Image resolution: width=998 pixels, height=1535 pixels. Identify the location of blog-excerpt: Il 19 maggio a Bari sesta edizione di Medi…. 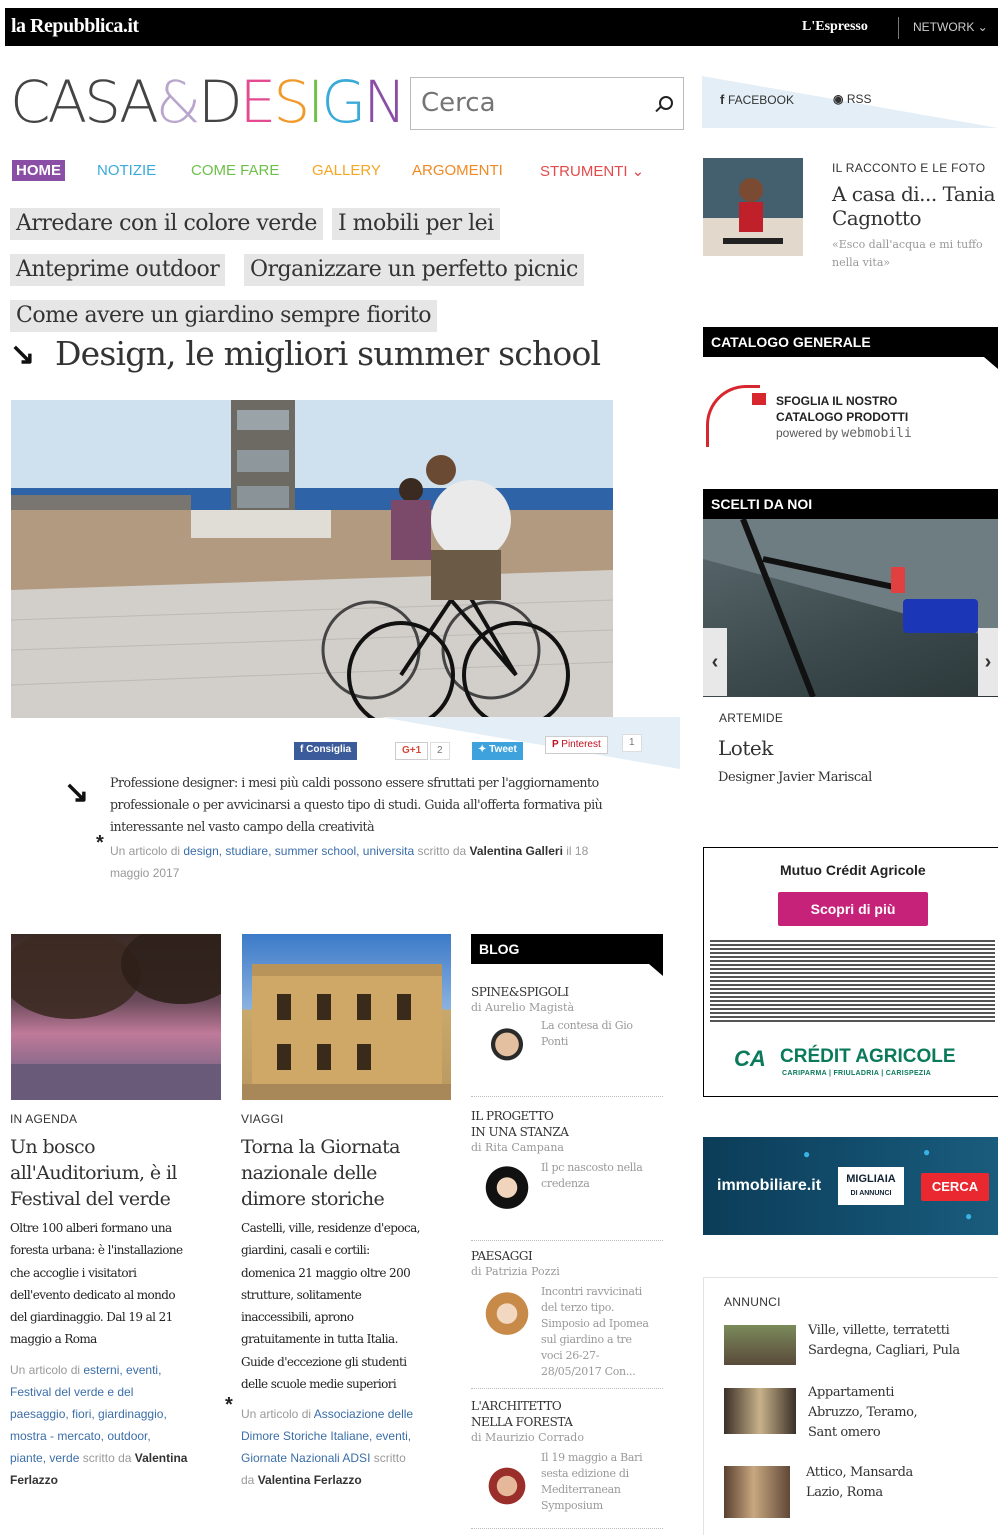
(592, 1482).